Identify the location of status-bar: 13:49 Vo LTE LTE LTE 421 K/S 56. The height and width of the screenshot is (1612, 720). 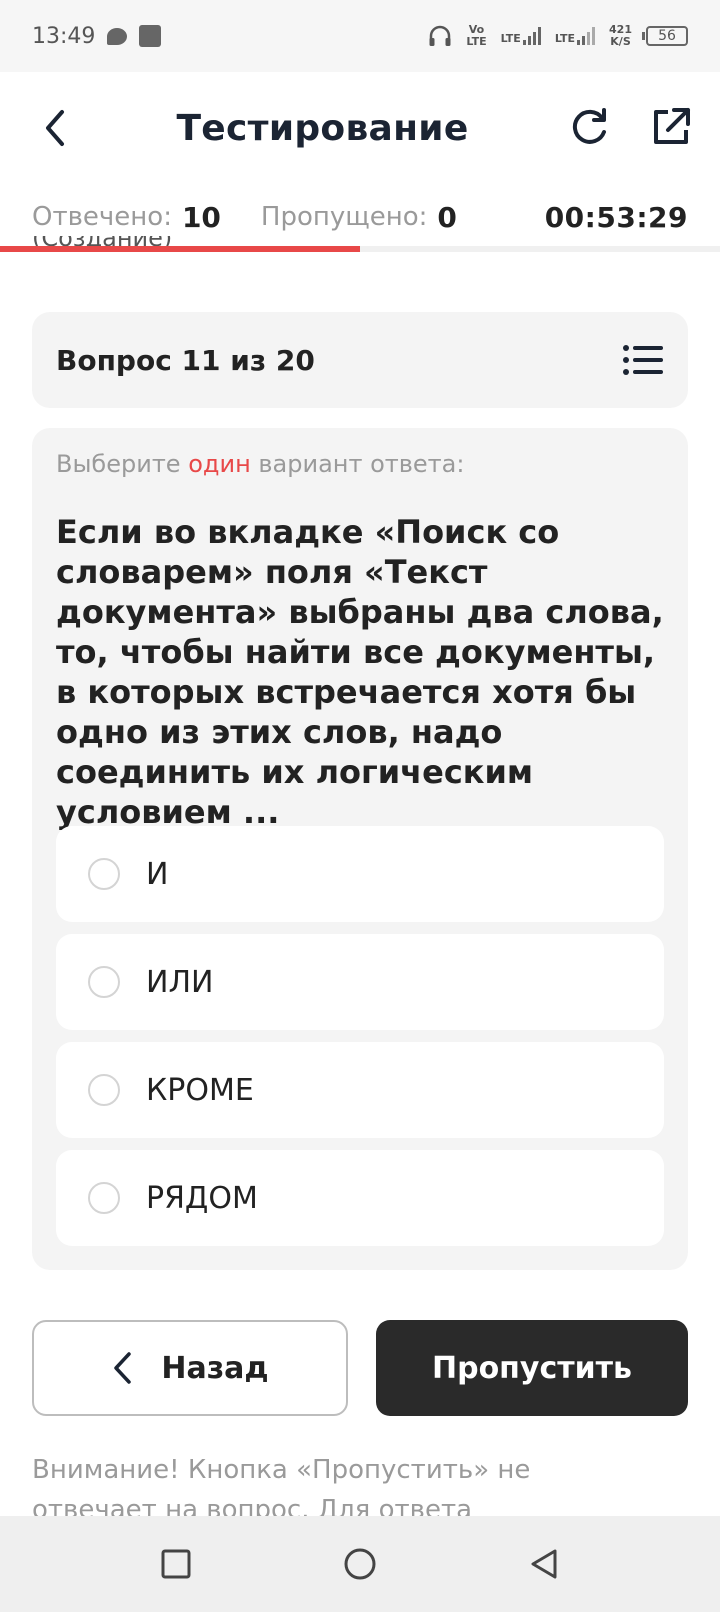
(360, 36).